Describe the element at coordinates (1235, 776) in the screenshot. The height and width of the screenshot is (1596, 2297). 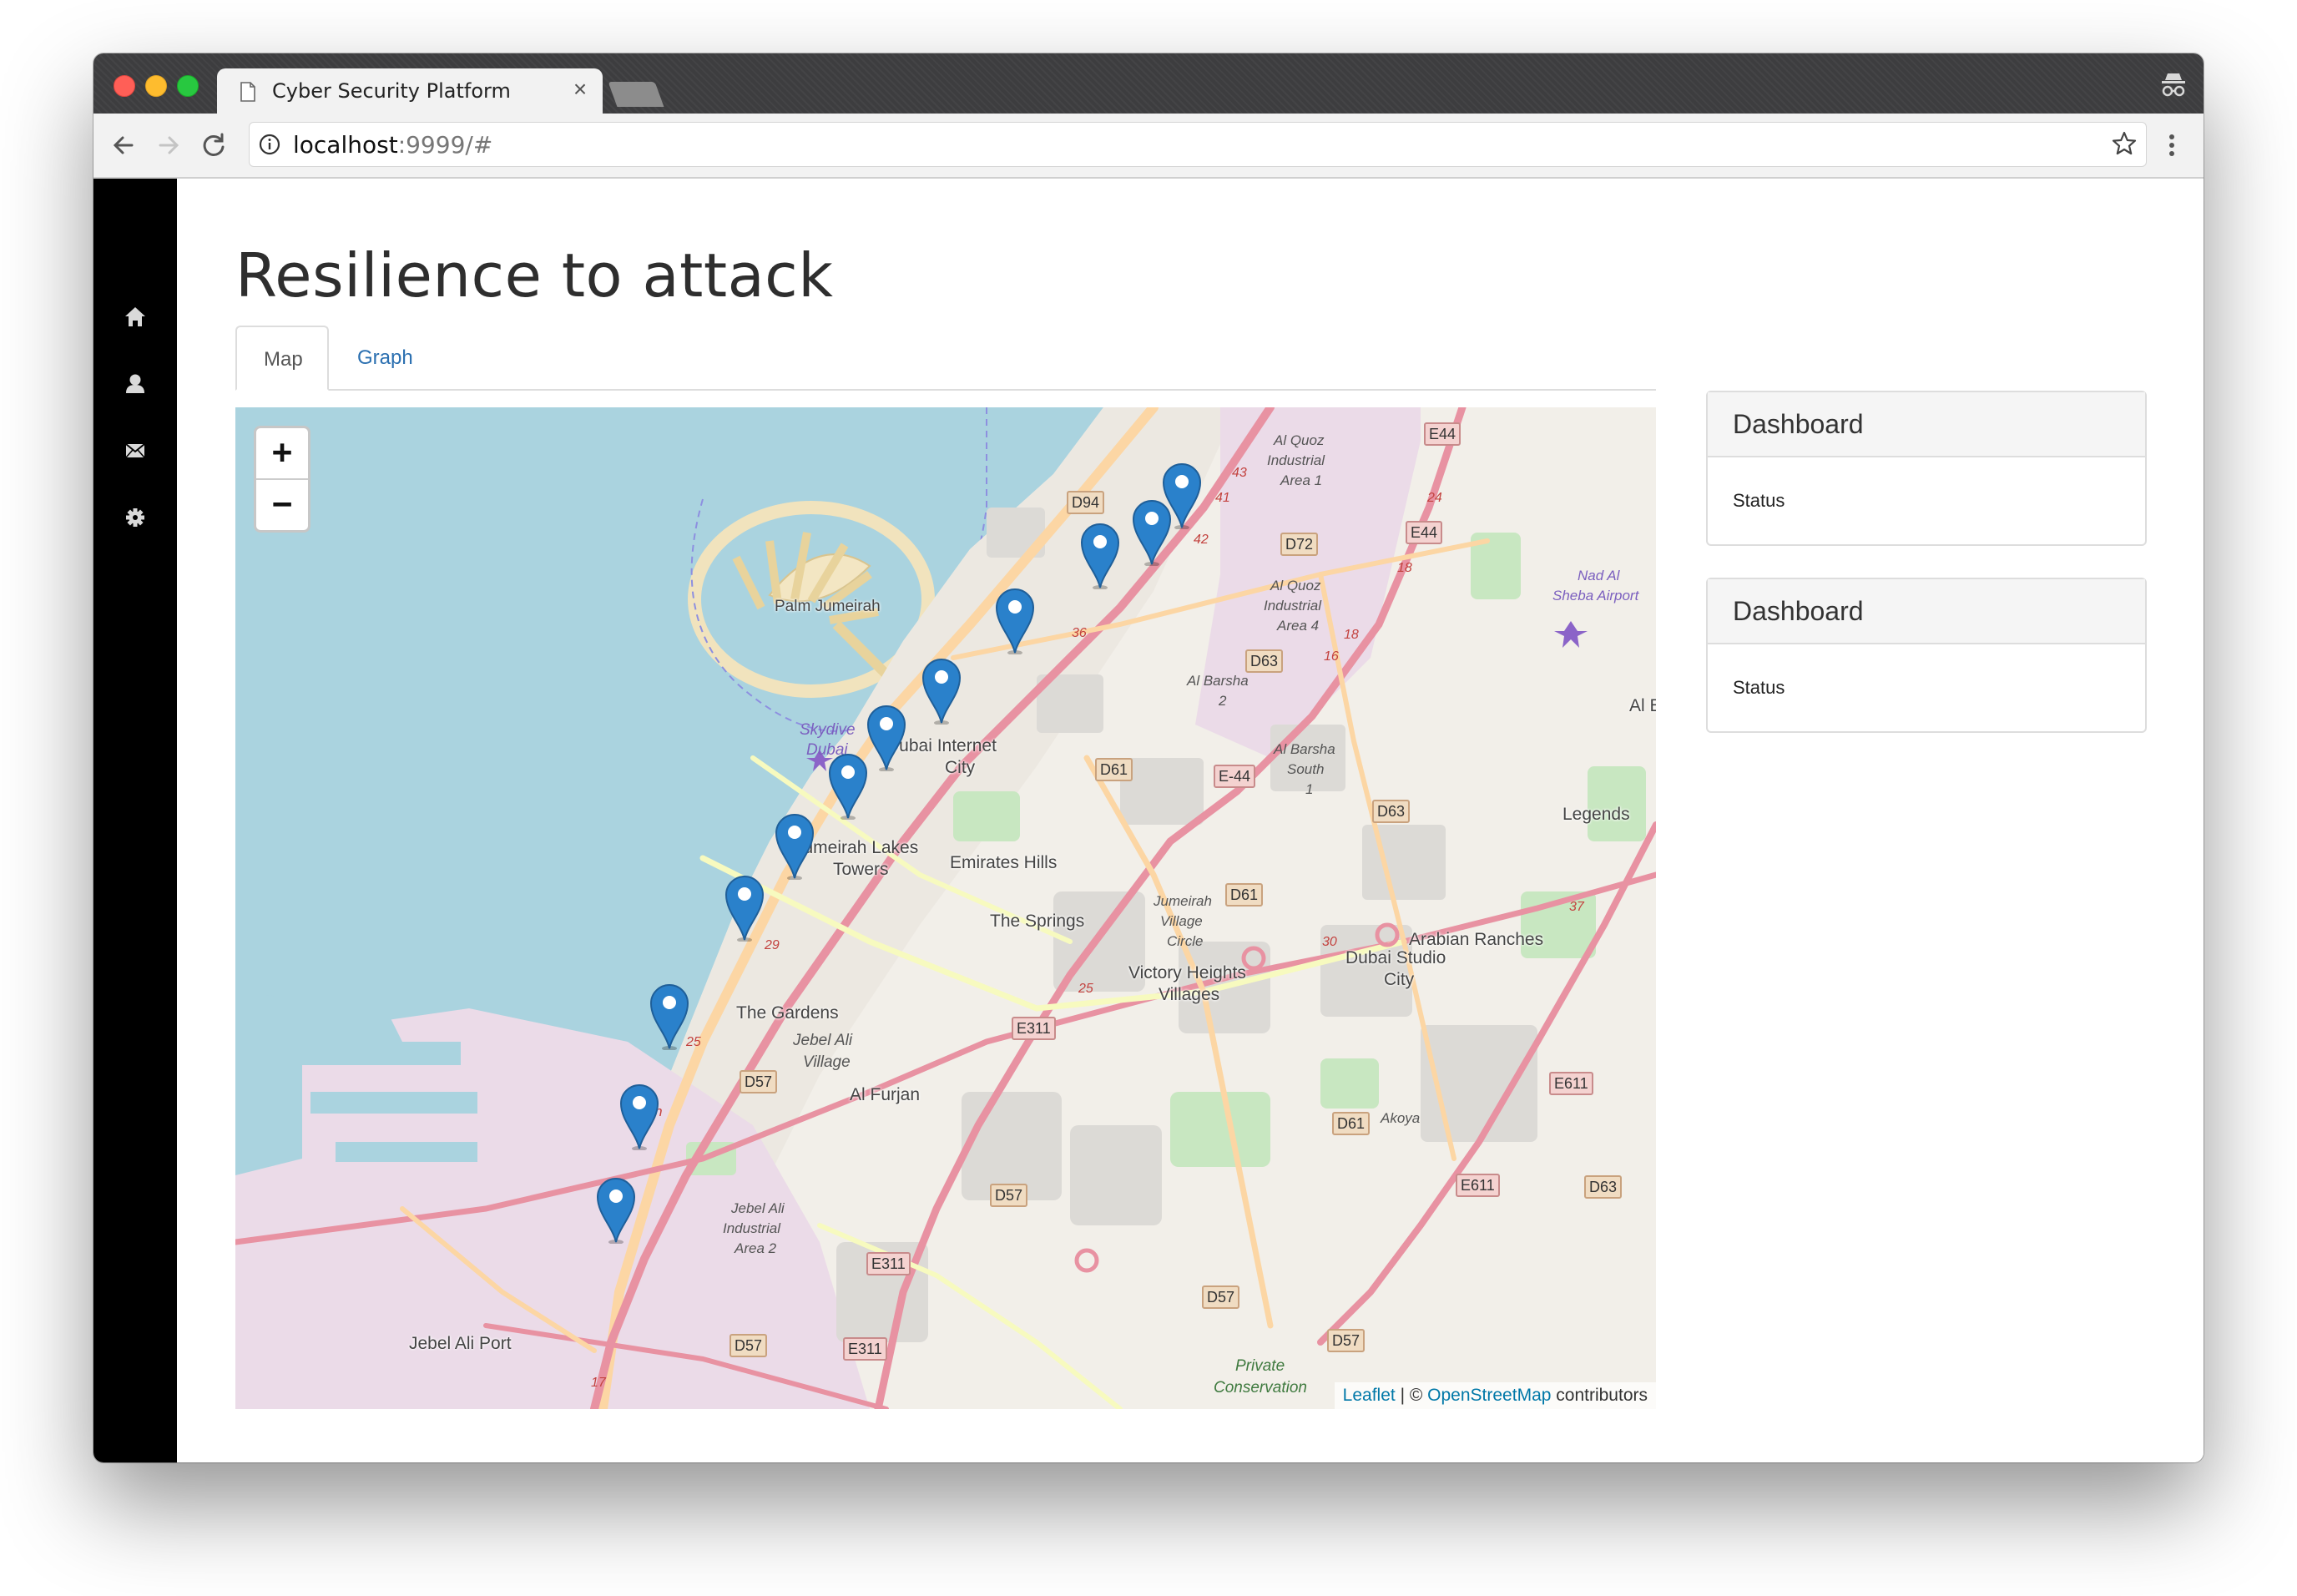
I see `road-shield: E-44` at that location.